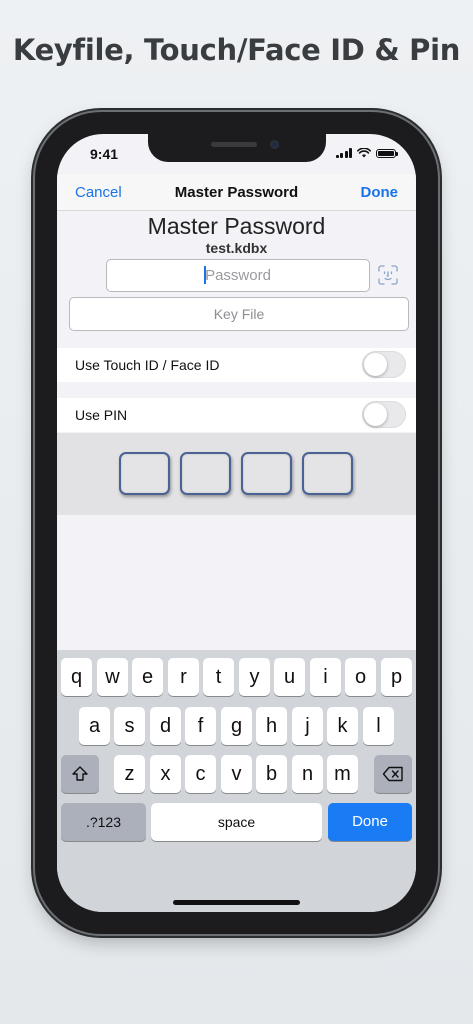  I want to click on key-b: b, so click(271, 774).